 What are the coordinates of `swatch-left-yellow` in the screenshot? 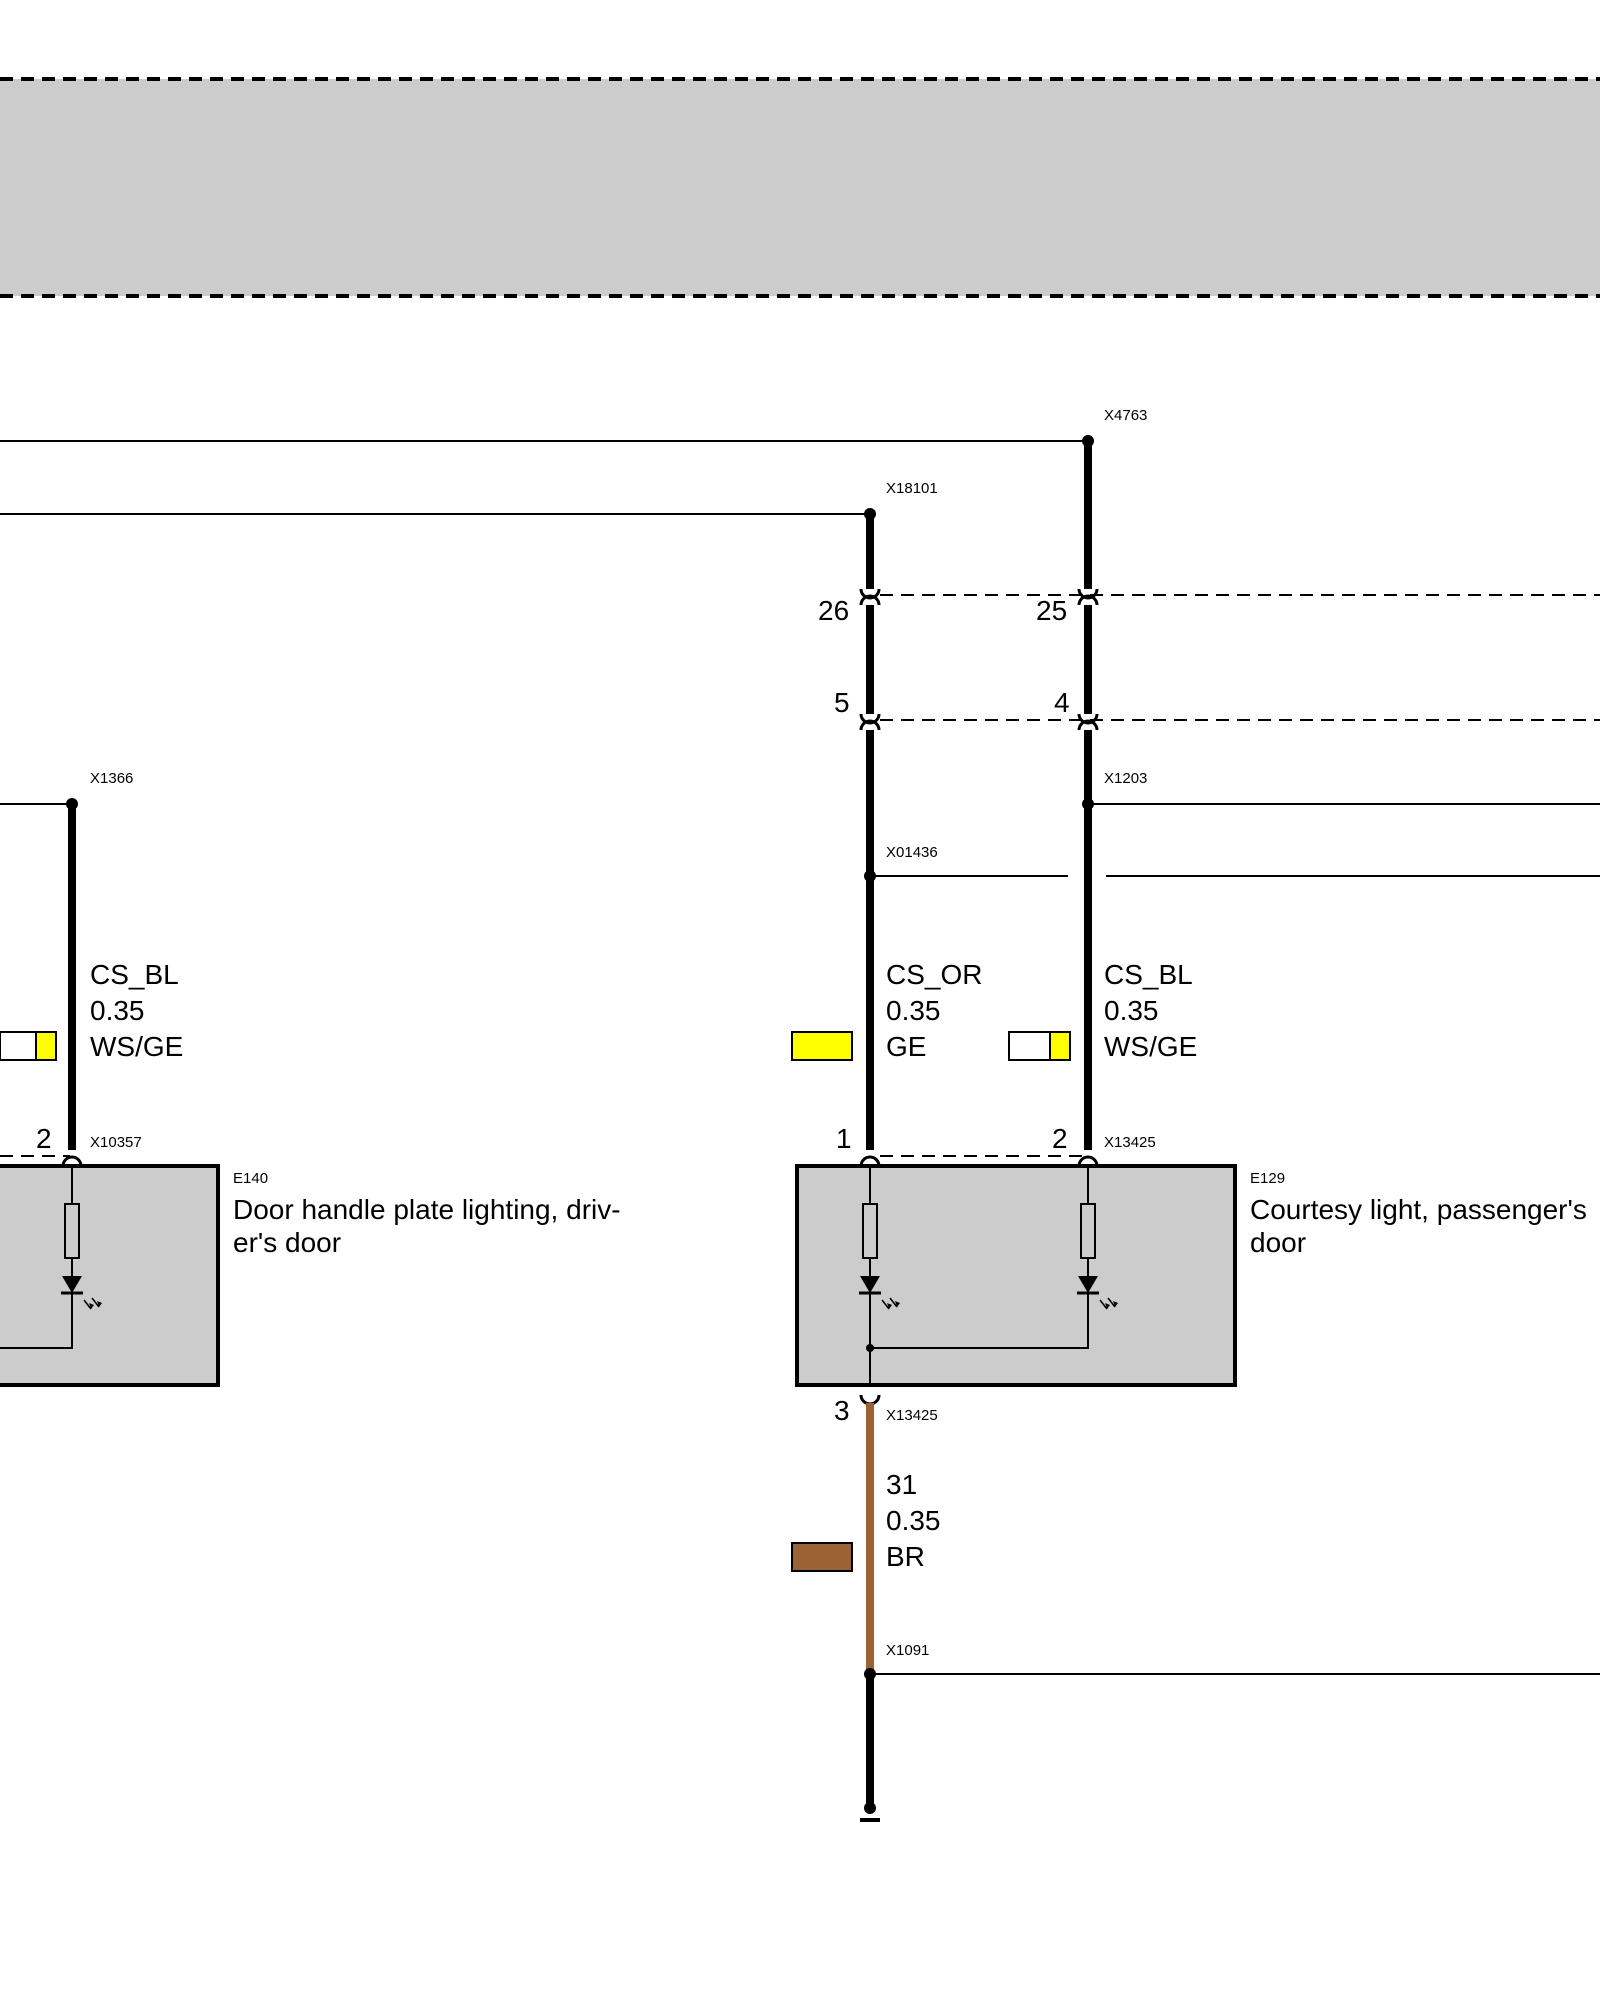 It's located at (46, 1046).